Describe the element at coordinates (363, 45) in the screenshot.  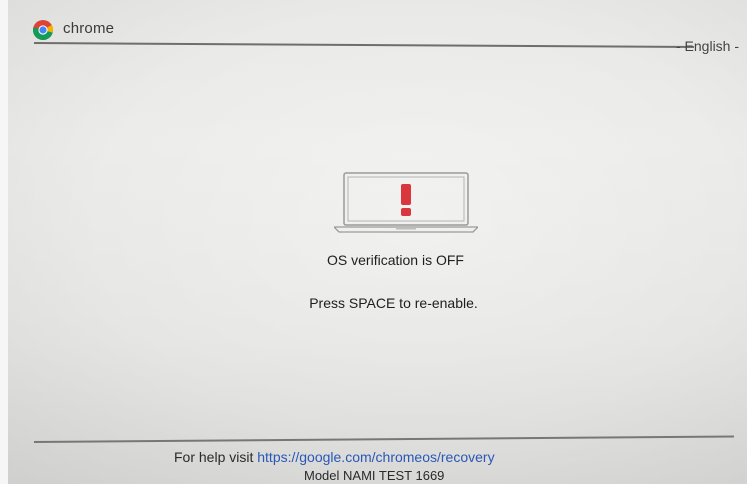
I see `header-divider` at that location.